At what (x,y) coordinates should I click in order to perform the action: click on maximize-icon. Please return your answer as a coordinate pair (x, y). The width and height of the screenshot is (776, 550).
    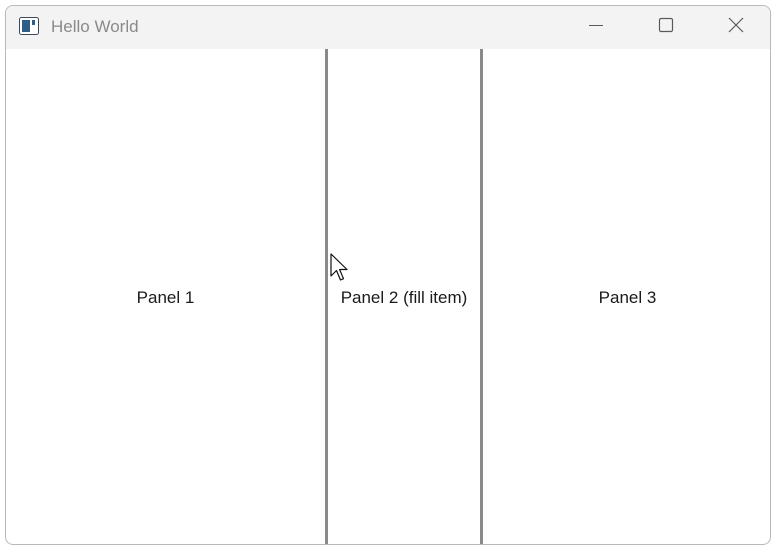
    Looking at the image, I should click on (666, 27).